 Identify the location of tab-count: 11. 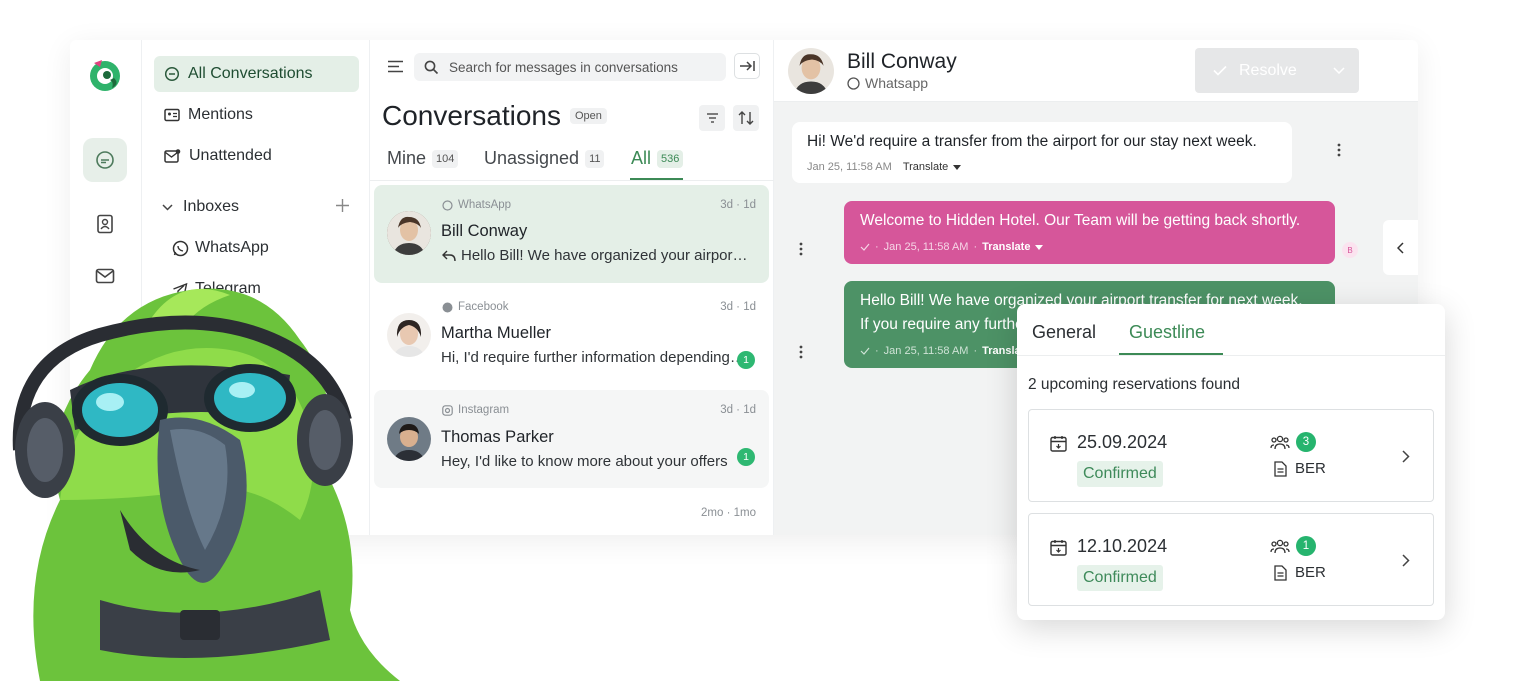
(595, 158).